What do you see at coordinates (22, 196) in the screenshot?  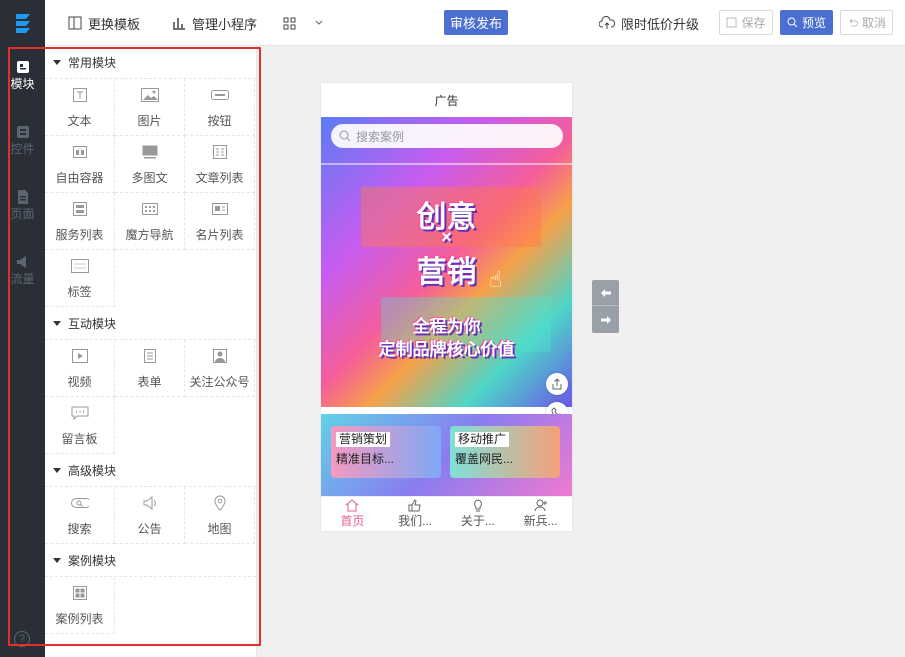 I see `page-icon` at bounding box center [22, 196].